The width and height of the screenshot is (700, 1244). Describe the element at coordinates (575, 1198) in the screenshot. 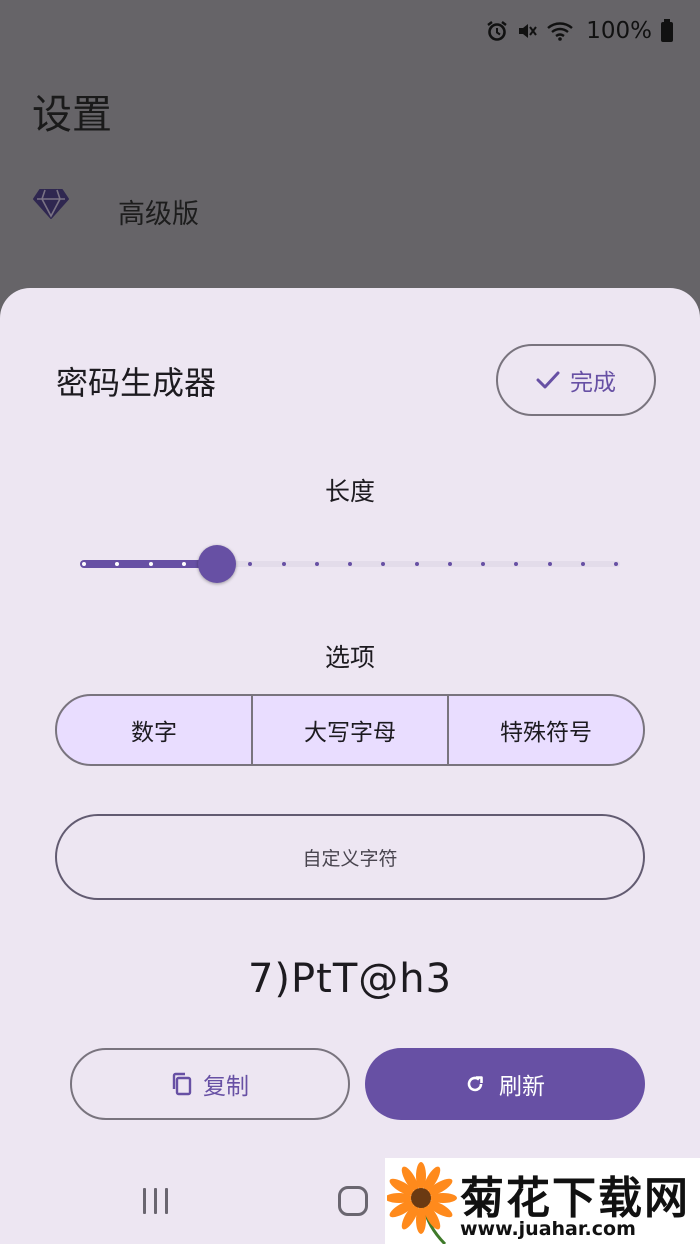

I see `watermark-title: 菊花下载网` at that location.